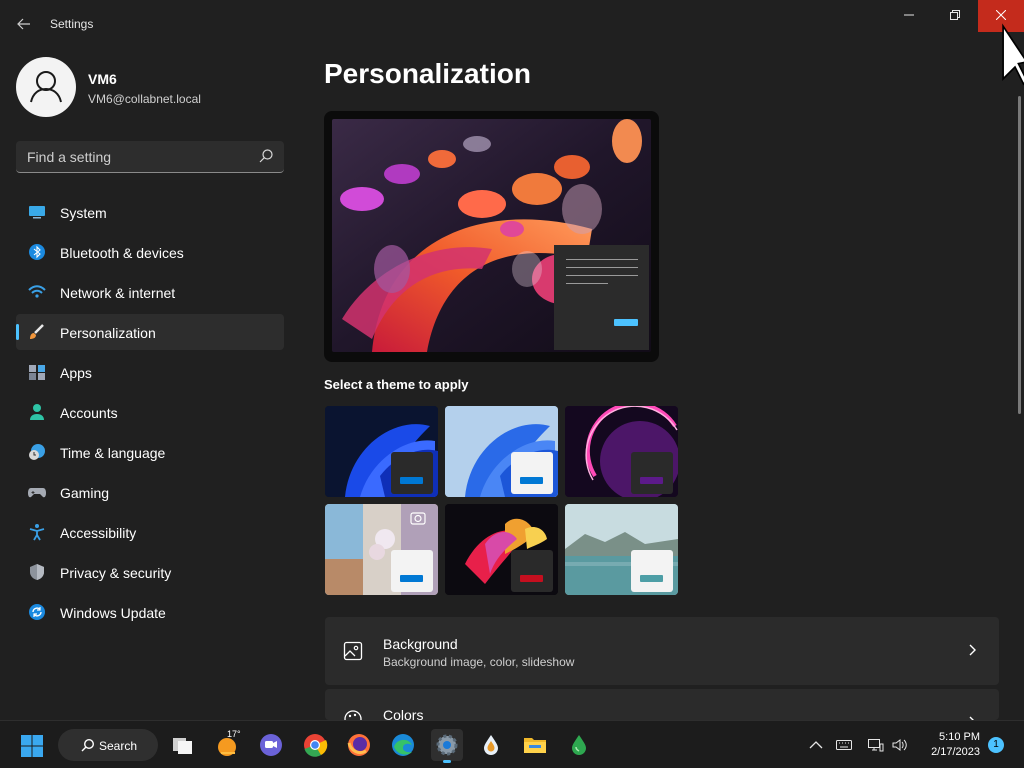 The height and width of the screenshot is (768, 1024). What do you see at coordinates (491, 236) in the screenshot?
I see `theme-preview` at bounding box center [491, 236].